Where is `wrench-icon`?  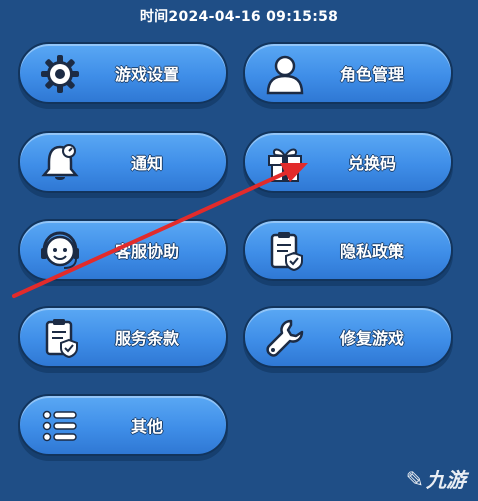
wrench-icon is located at coordinates (285, 338).